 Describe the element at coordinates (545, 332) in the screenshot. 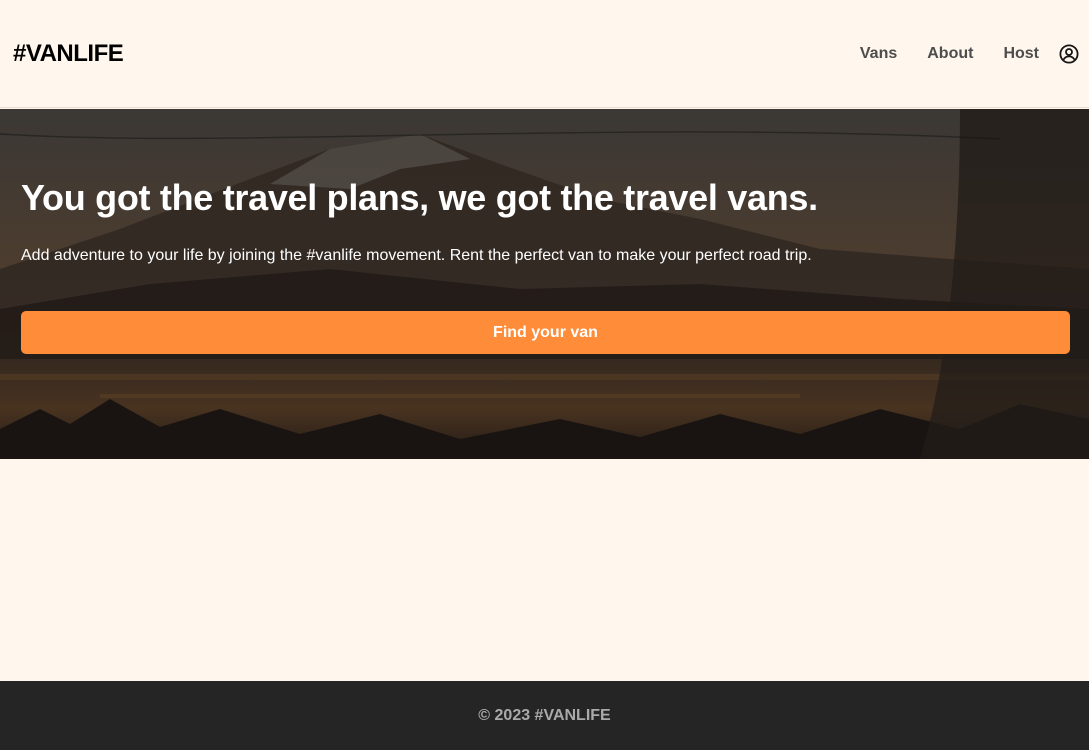

I see `find-your-van-button: Find your van` at that location.